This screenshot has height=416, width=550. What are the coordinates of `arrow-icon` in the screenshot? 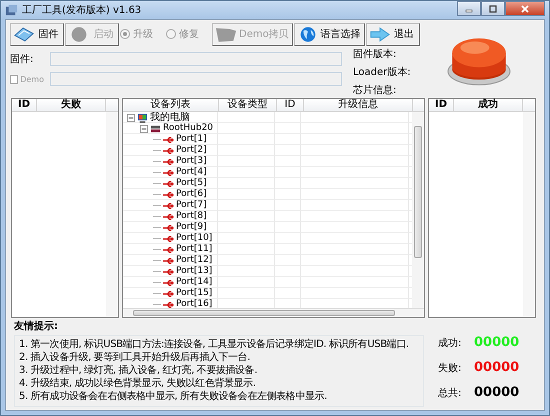 It's located at (379, 34).